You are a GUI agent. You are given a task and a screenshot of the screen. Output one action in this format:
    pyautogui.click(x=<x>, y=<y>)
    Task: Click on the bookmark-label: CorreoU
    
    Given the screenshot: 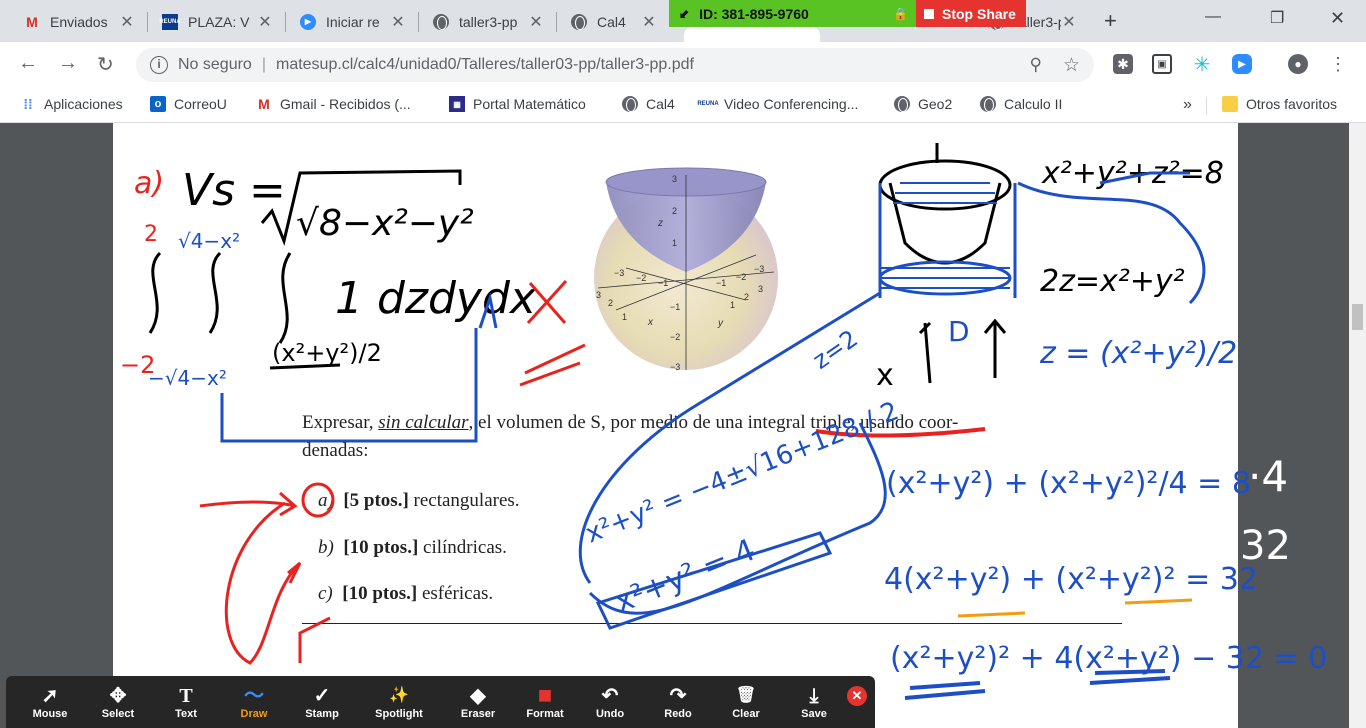 What is the action you would take?
    pyautogui.click(x=200, y=104)
    